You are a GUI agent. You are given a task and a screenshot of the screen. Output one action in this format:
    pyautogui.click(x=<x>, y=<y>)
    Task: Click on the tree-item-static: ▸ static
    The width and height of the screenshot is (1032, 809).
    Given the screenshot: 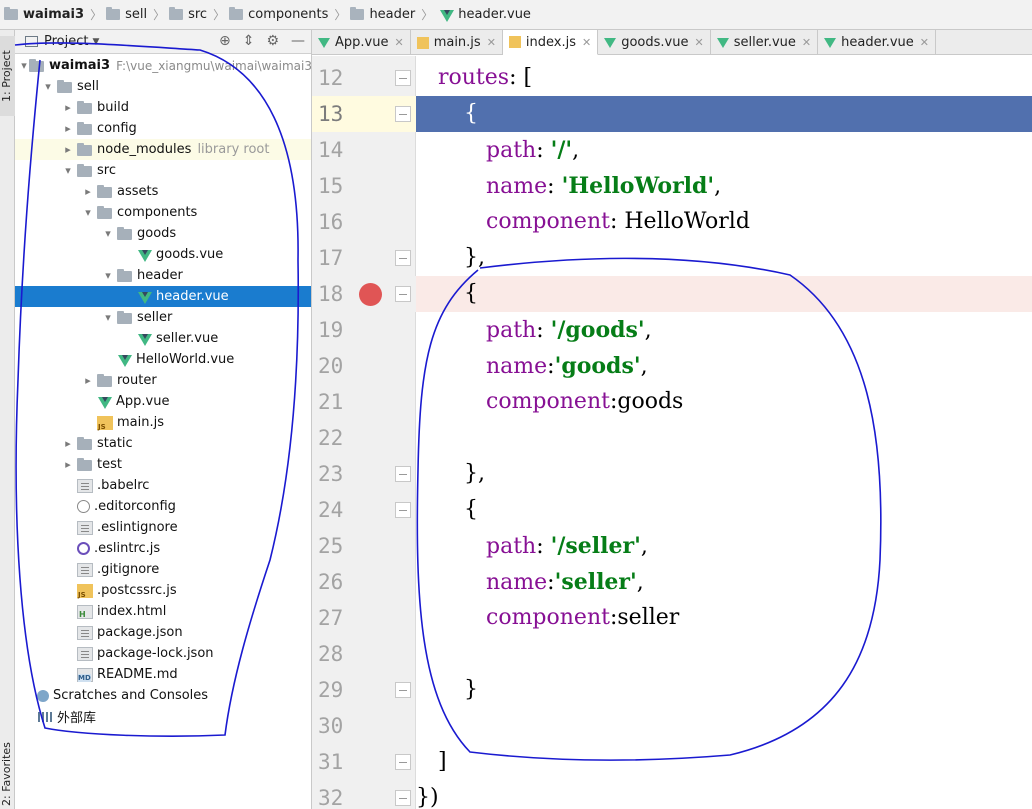 What is the action you would take?
    pyautogui.click(x=163, y=443)
    